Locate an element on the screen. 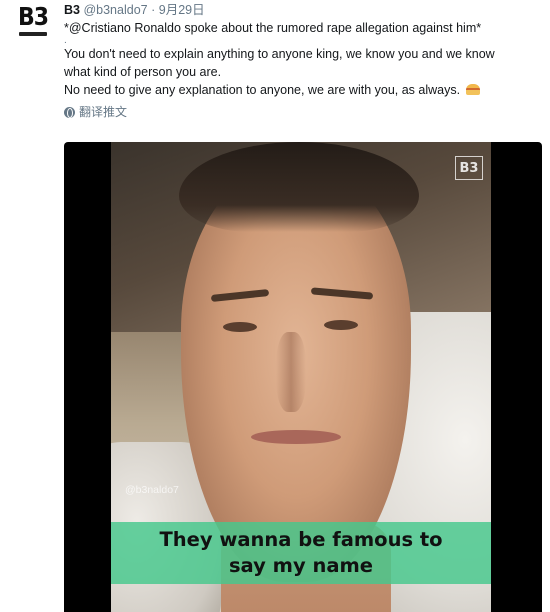 The width and height of the screenshot is (550, 612). account-avatar: B3 is located at coordinates (33, 23).